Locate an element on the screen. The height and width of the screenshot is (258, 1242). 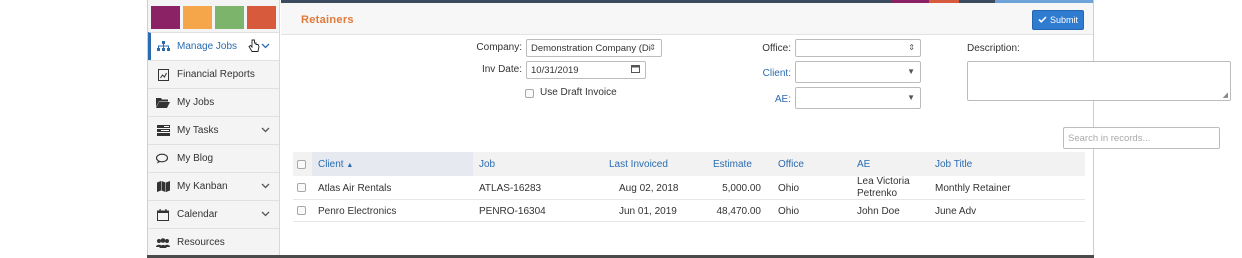
cell-ae-line1: Lea Victoria is located at coordinates (883, 181).